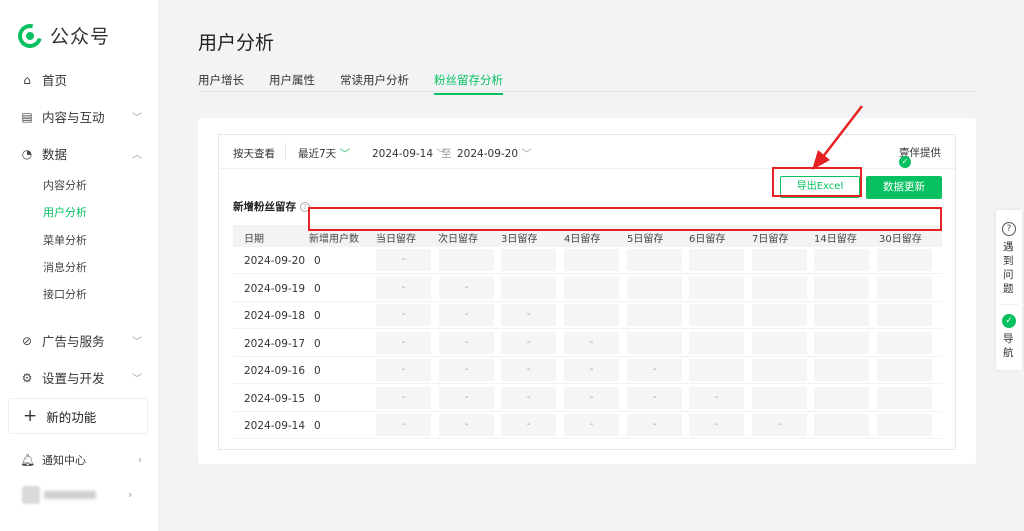  Describe the element at coordinates (65, 185) in the screenshot. I see `sidebar-subitem-content-analysis: 内容分析` at that location.